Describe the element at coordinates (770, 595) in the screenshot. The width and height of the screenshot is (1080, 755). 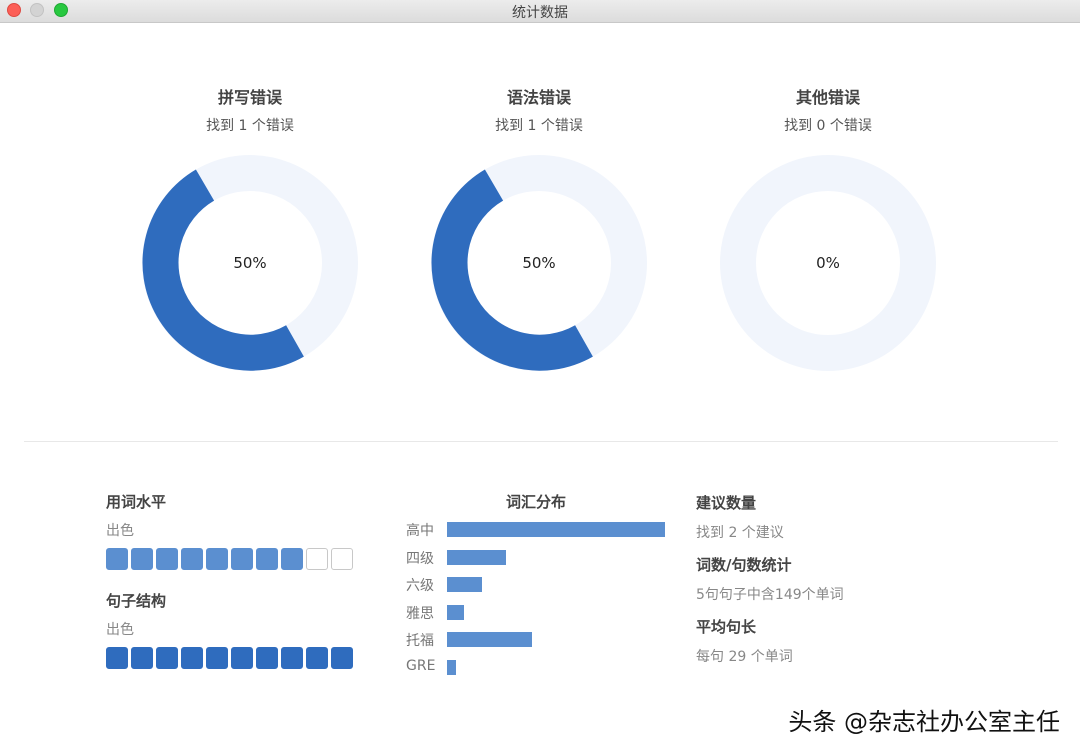
I see `word-sentence-count: 5句句子中含149个单词` at that location.